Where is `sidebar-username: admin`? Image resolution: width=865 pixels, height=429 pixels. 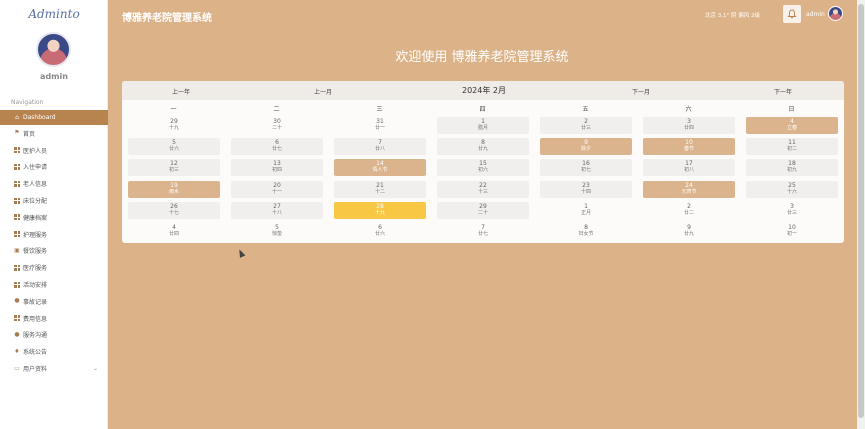 sidebar-username: admin is located at coordinates (54, 76).